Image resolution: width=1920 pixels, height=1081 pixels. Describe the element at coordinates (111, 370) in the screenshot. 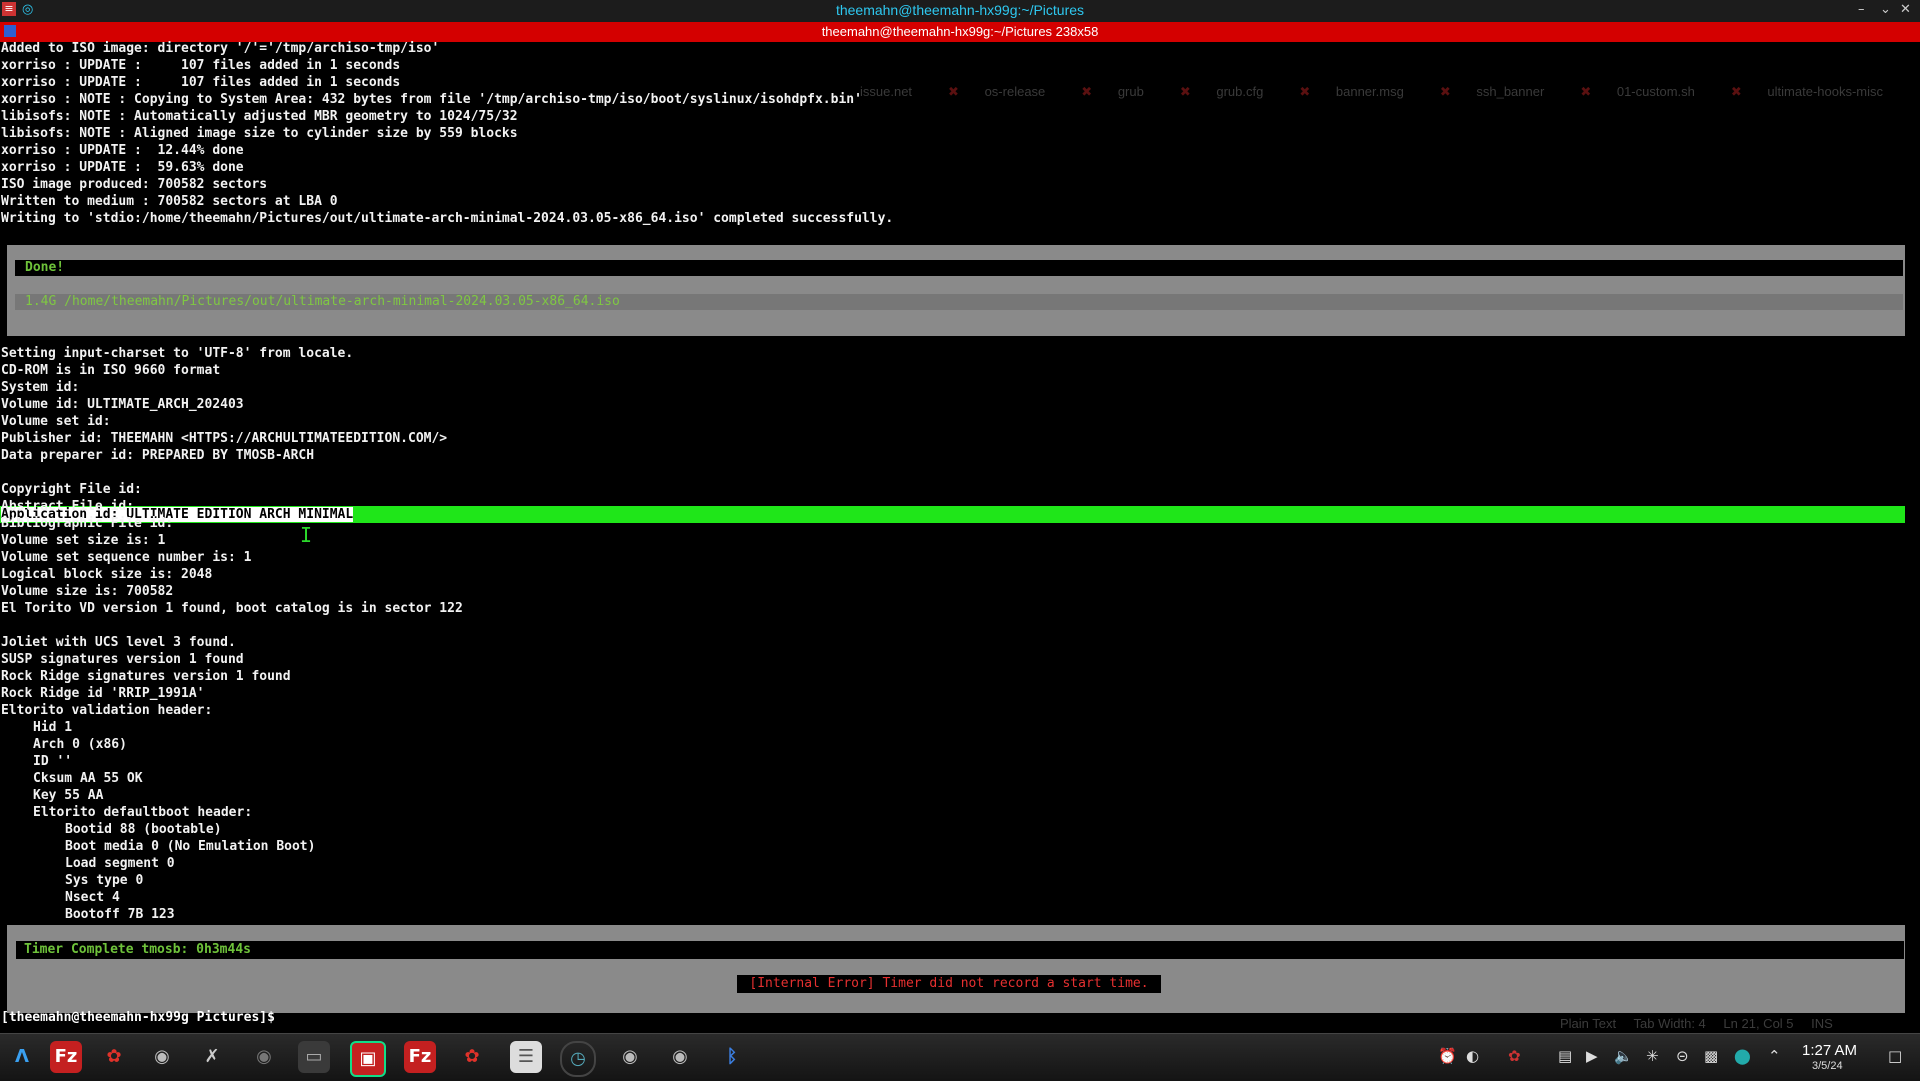

I see `terminal-line: CD-ROM is in ISO 9660 format` at that location.